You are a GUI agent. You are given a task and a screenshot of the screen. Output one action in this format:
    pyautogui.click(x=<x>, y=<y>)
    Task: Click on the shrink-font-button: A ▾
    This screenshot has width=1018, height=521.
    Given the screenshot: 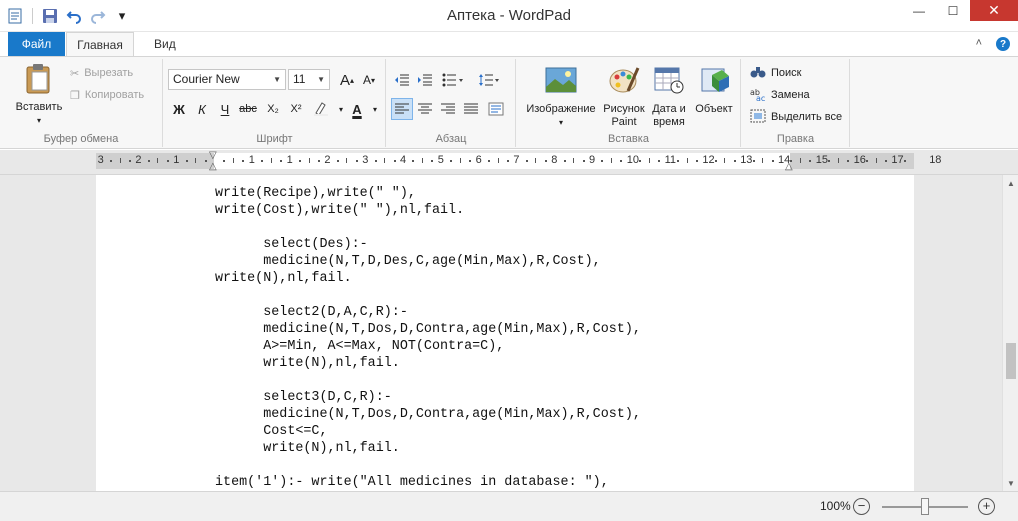 What is the action you would take?
    pyautogui.click(x=369, y=80)
    